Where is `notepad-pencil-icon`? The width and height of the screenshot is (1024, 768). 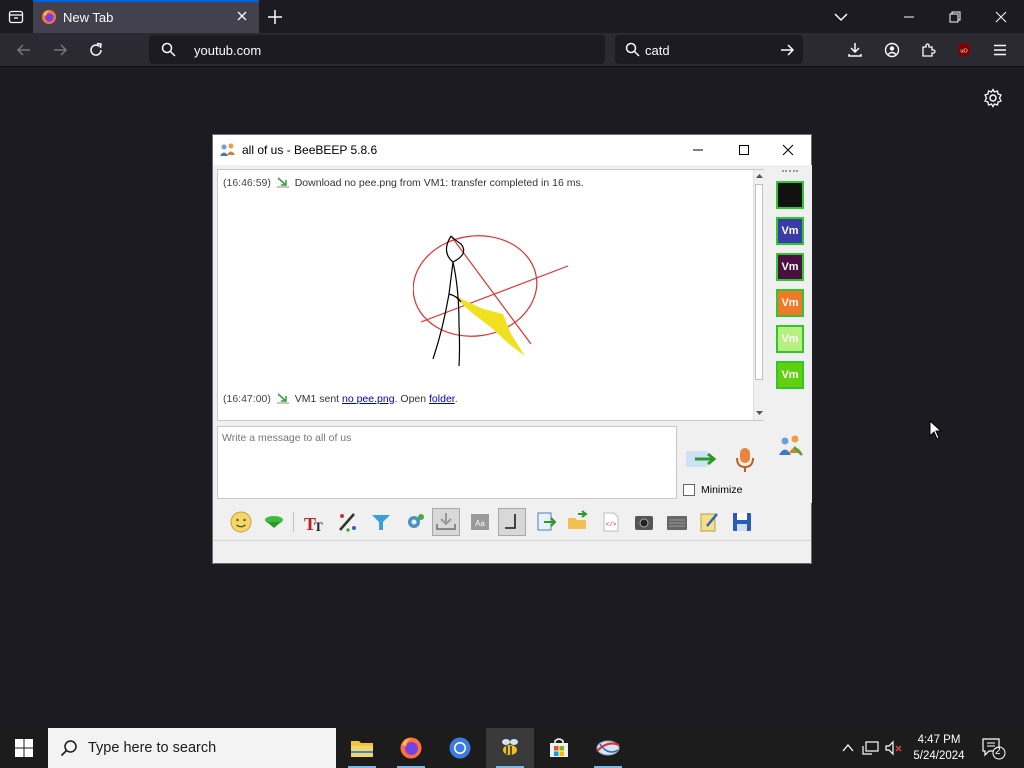 notepad-pencil-icon is located at coordinates (709, 522).